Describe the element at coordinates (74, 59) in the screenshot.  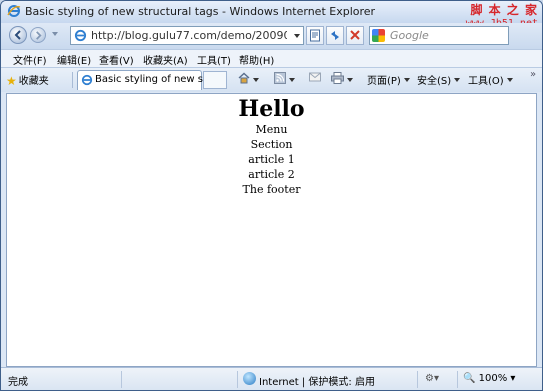
I see `menu-edit: 编辑(E)` at that location.